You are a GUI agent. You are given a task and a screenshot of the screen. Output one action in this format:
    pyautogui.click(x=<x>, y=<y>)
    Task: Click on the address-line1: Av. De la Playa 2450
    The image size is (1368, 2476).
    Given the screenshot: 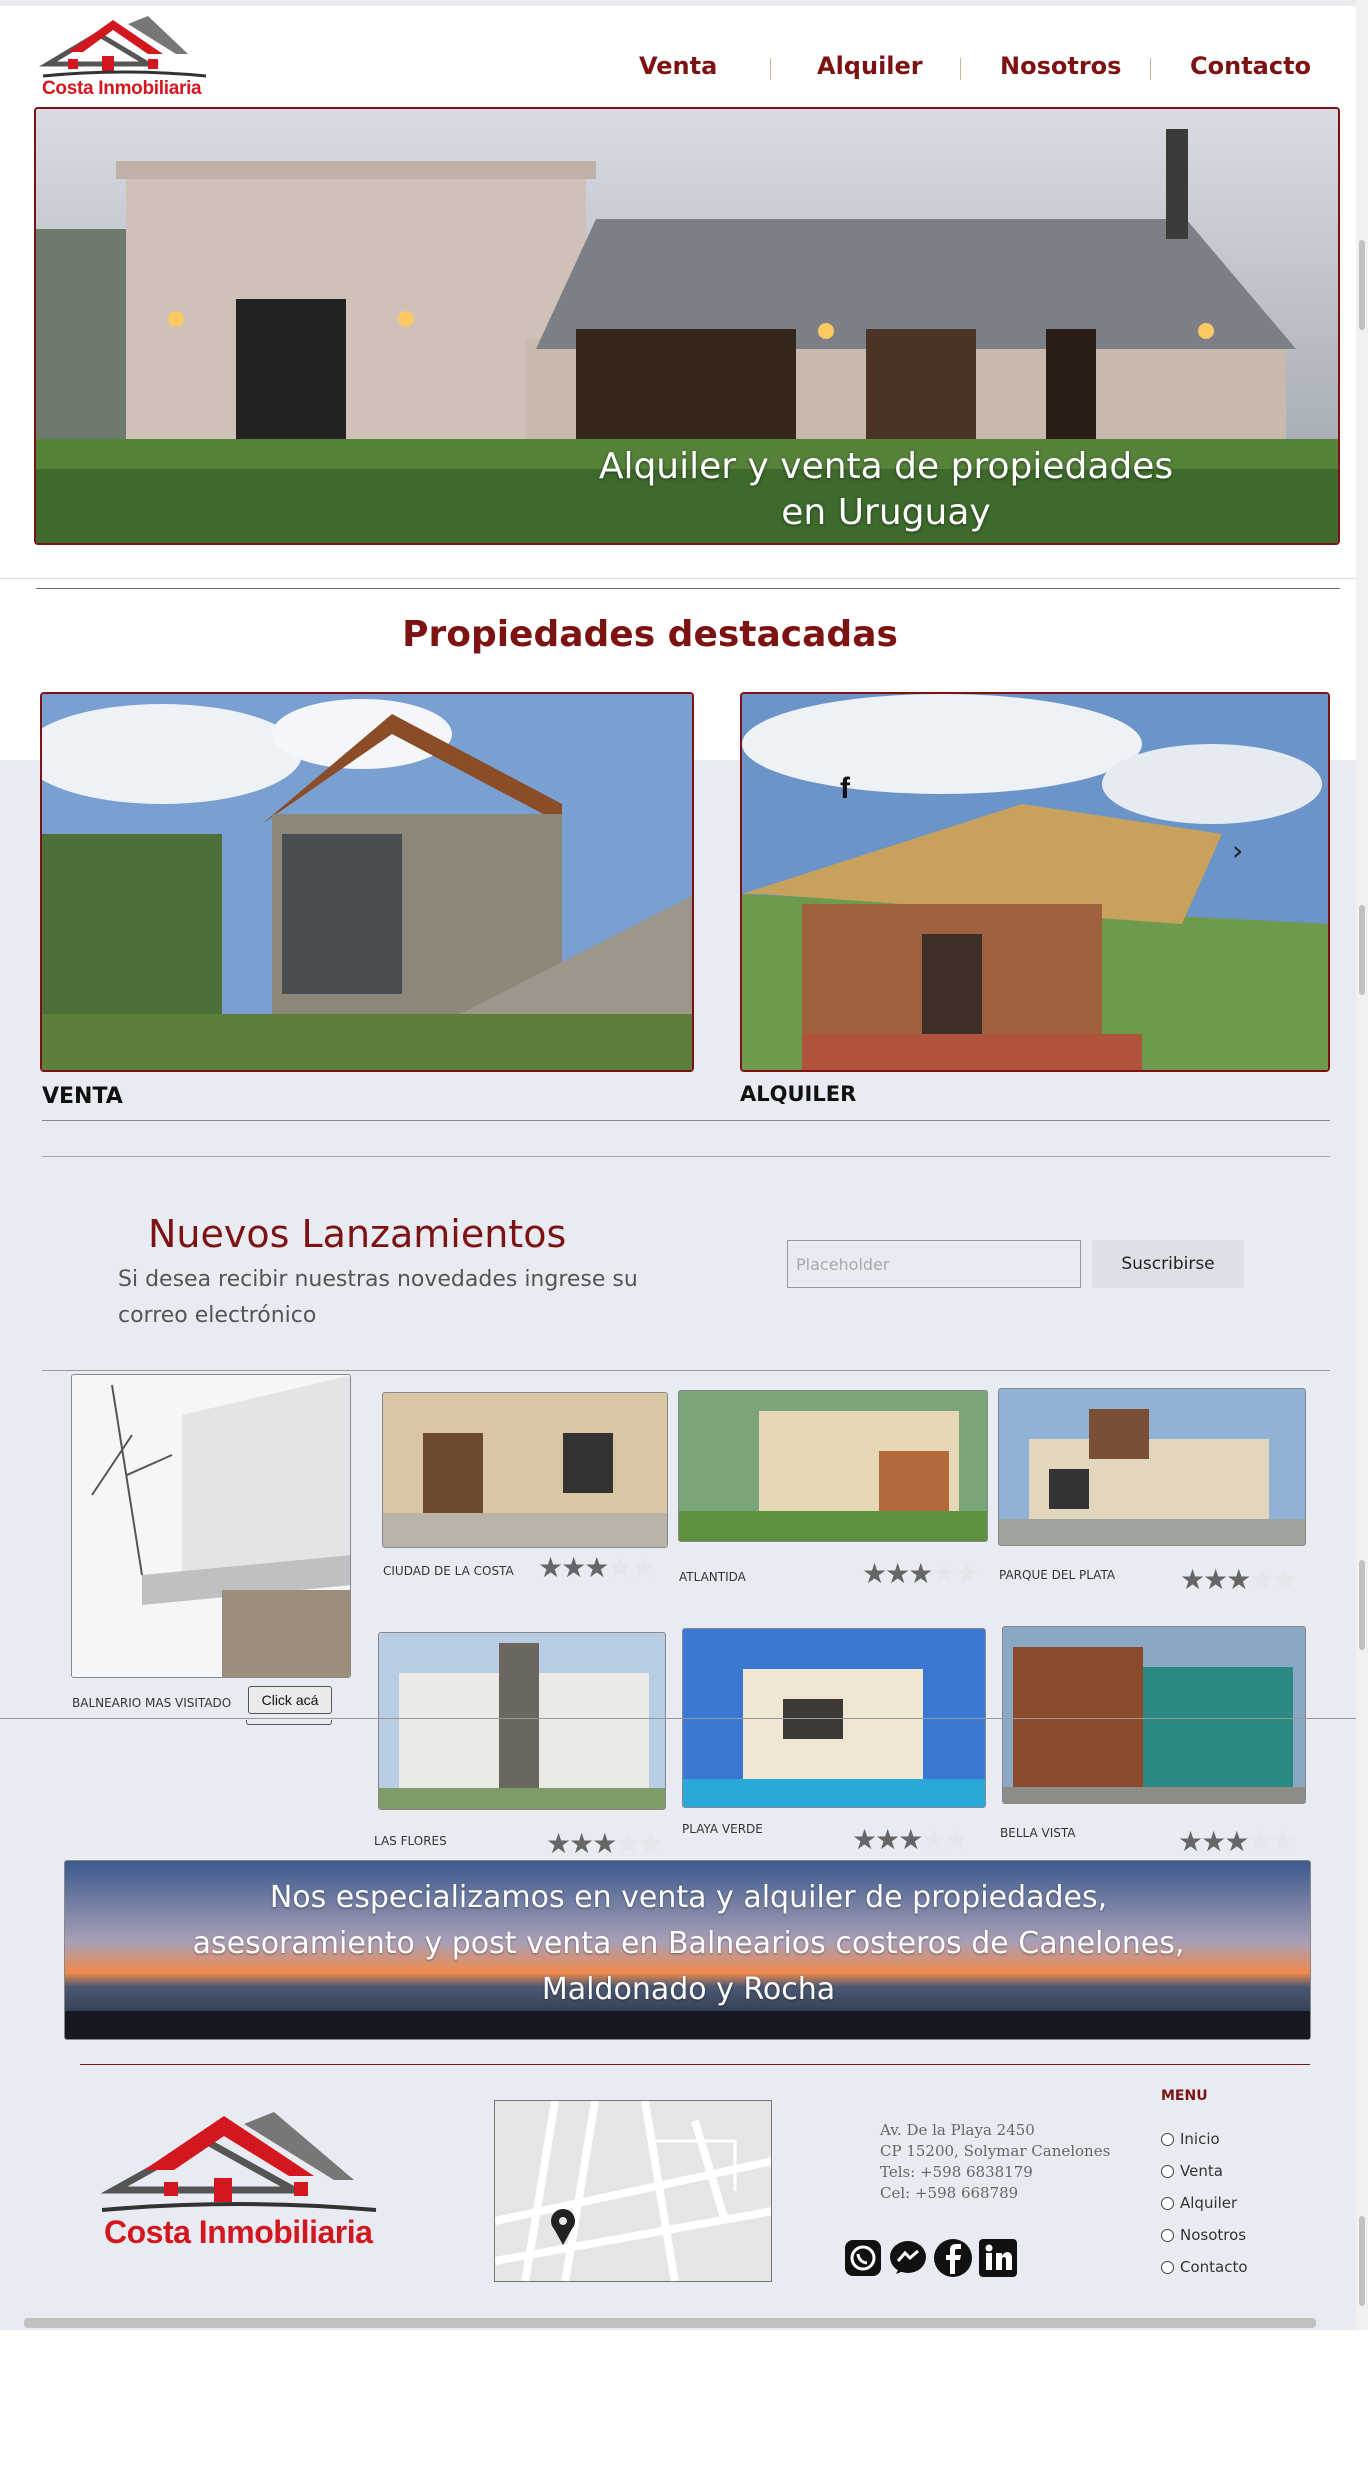 What is the action you would take?
    pyautogui.click(x=957, y=2130)
    